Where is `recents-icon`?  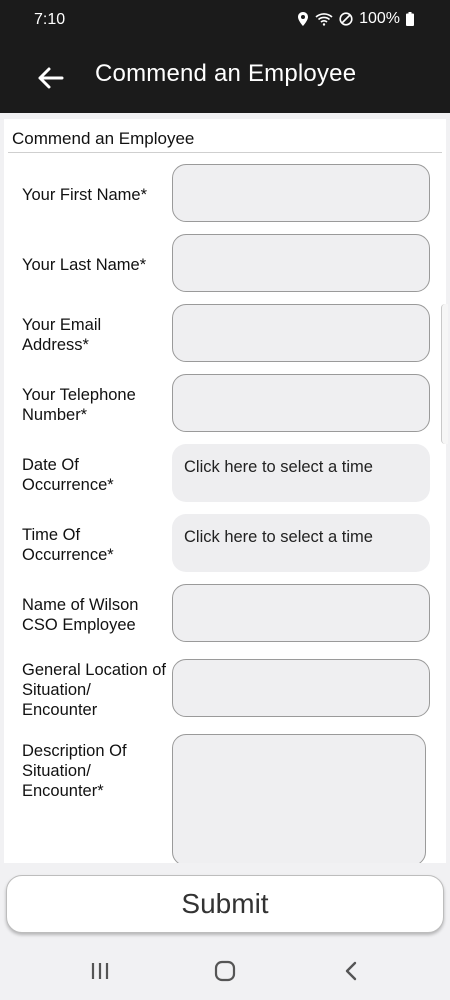 recents-icon is located at coordinates (100, 971).